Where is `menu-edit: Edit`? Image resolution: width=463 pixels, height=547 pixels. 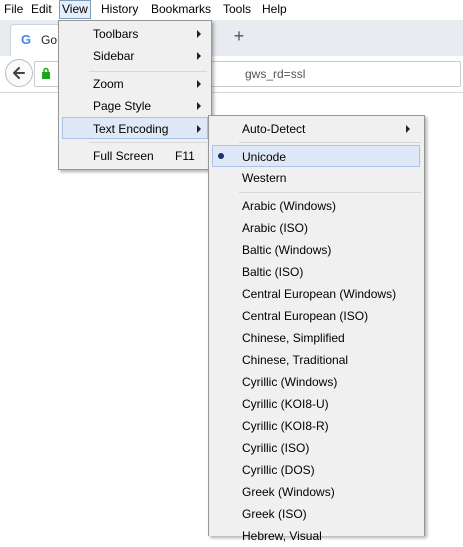
menu-edit: Edit is located at coordinates (41, 9).